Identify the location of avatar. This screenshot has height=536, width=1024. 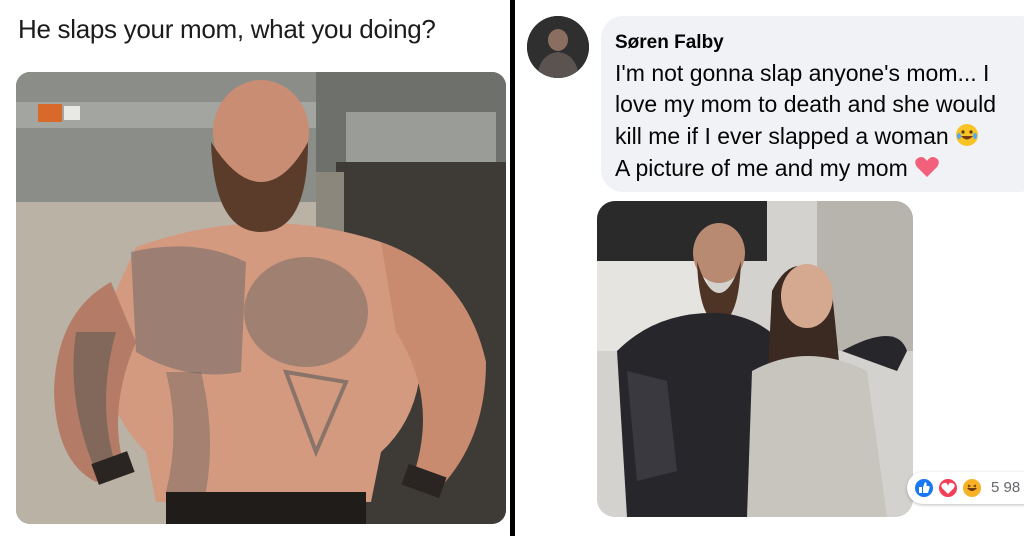
(558, 47).